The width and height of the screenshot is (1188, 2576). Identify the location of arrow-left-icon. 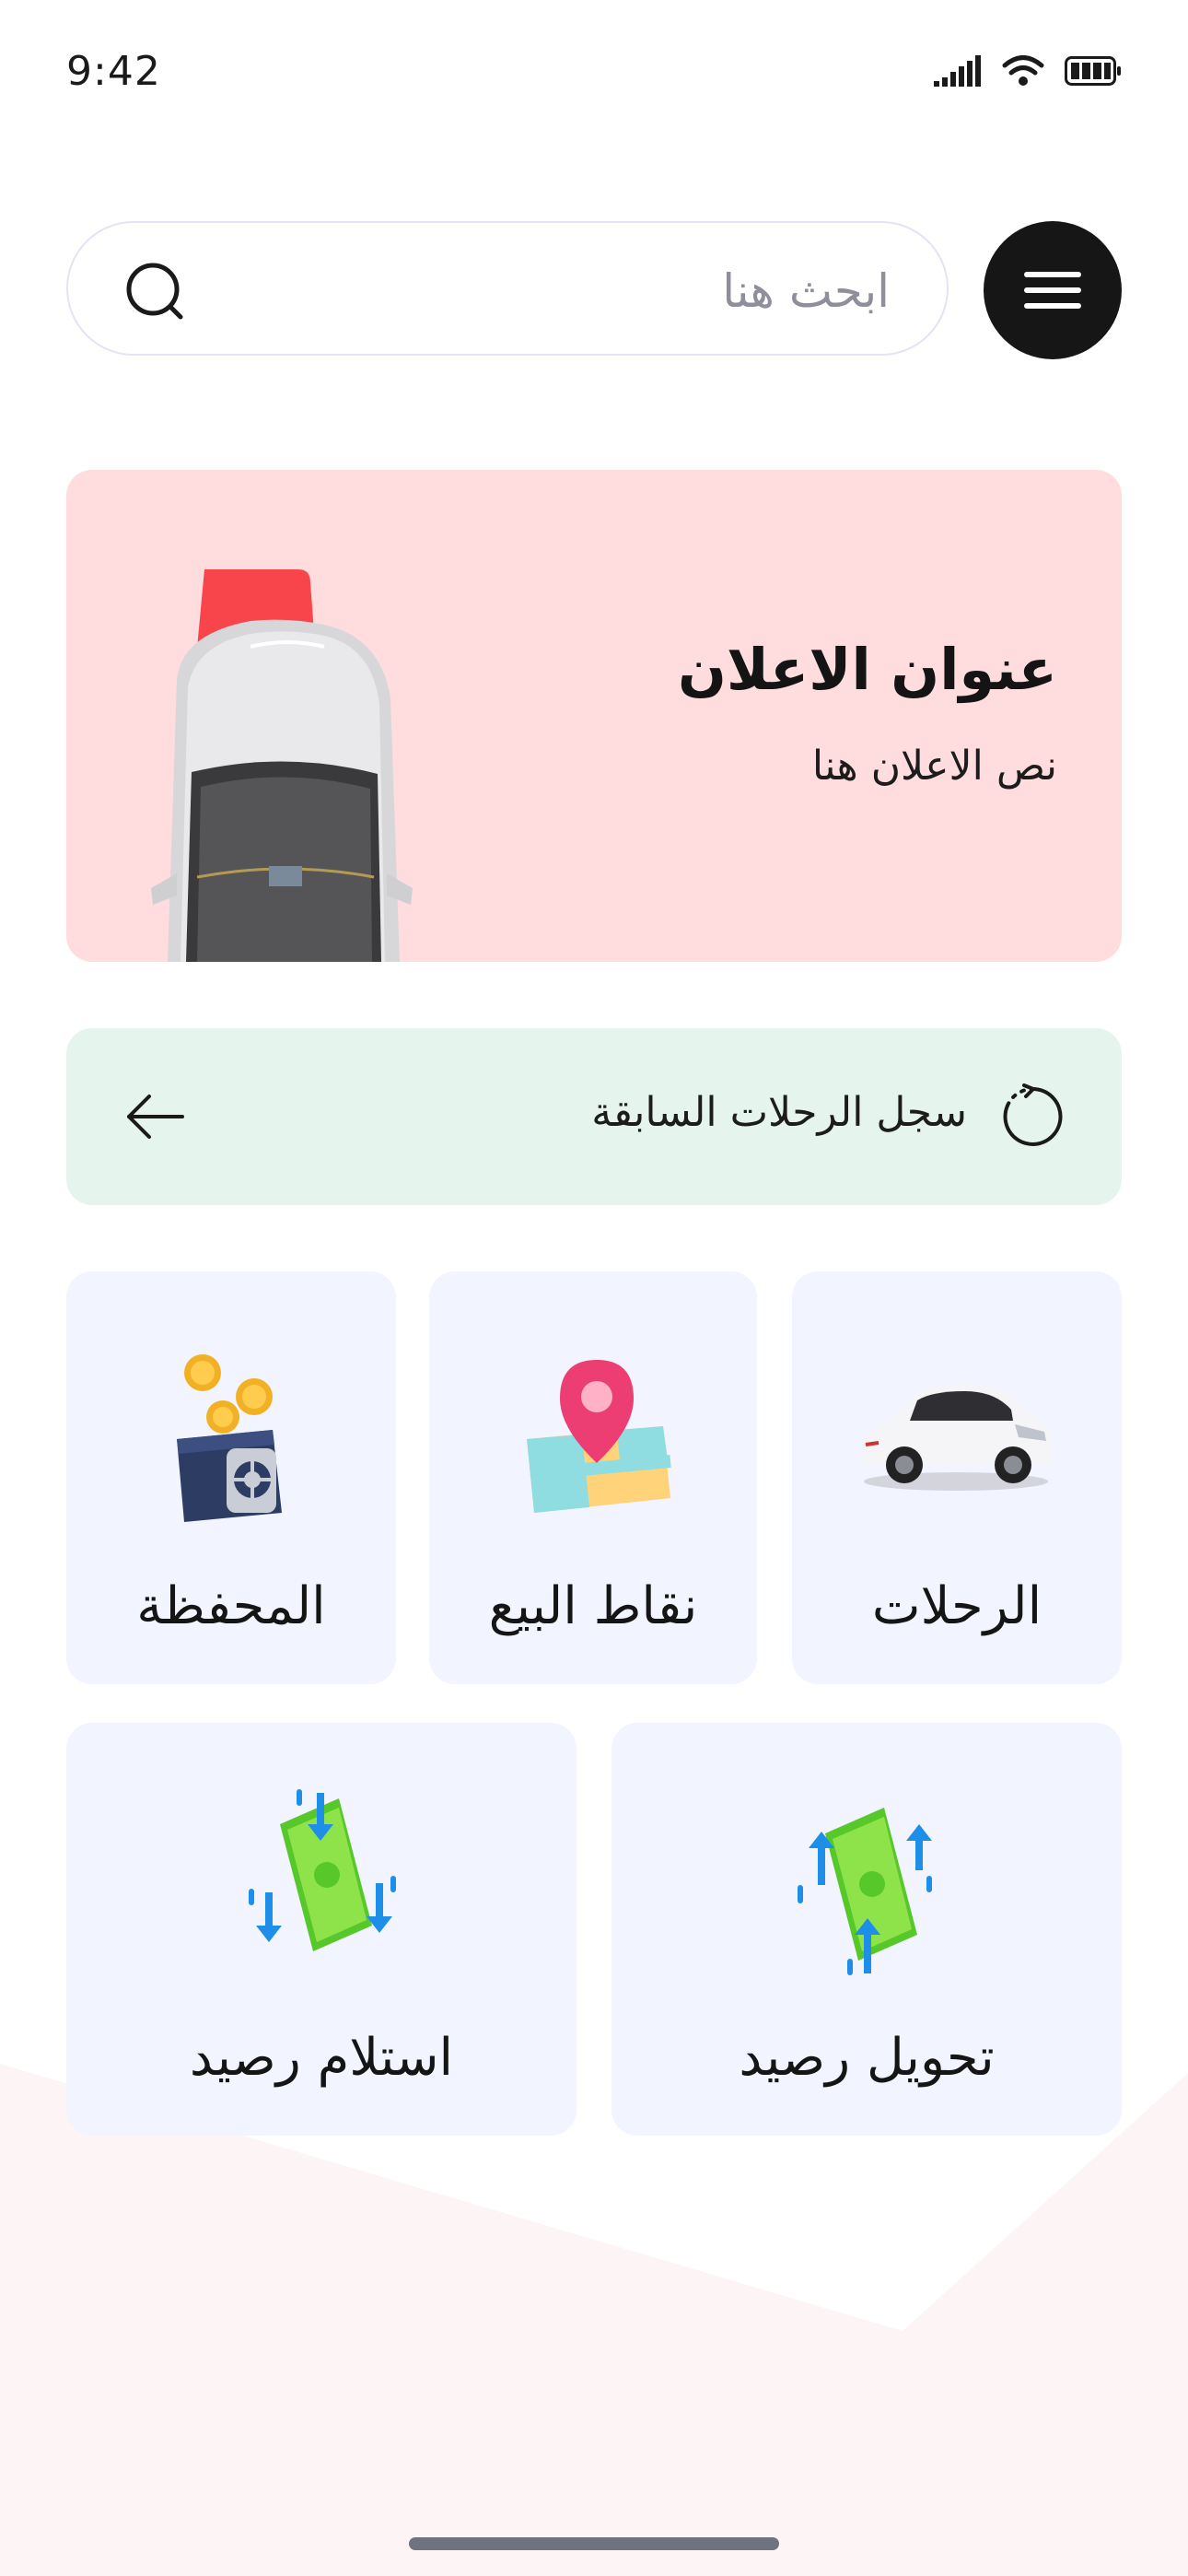
(155, 1117).